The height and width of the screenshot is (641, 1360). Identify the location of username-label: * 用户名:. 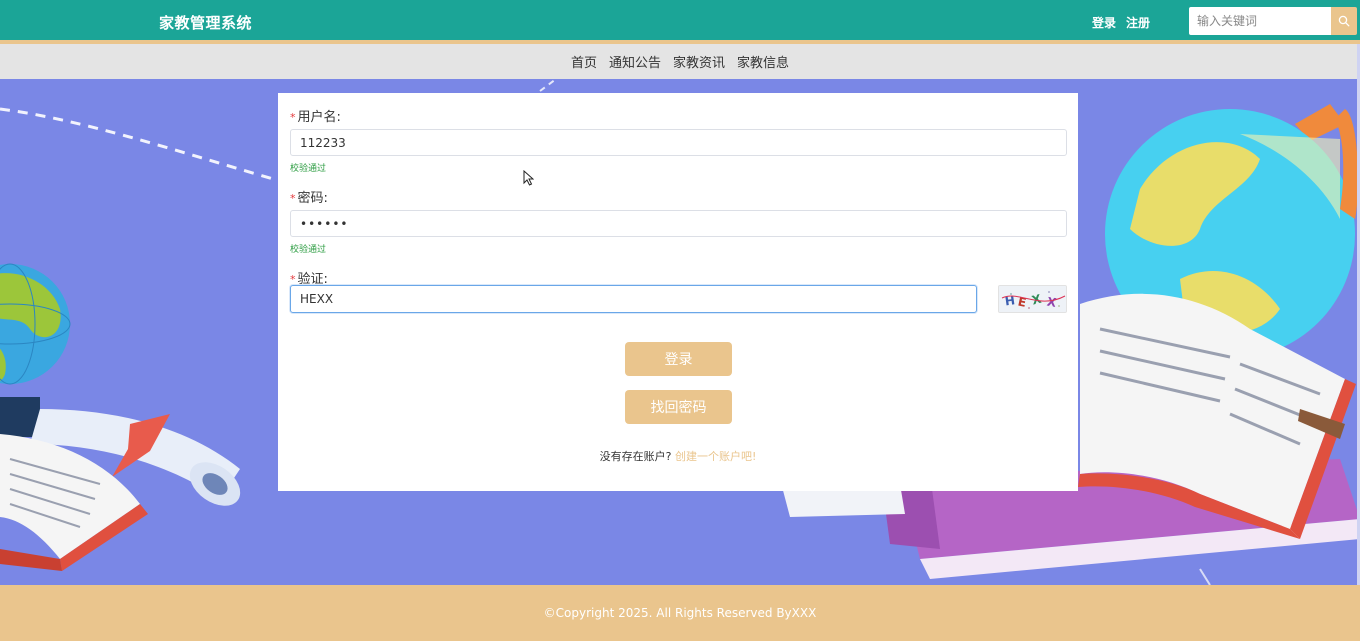
(315, 117).